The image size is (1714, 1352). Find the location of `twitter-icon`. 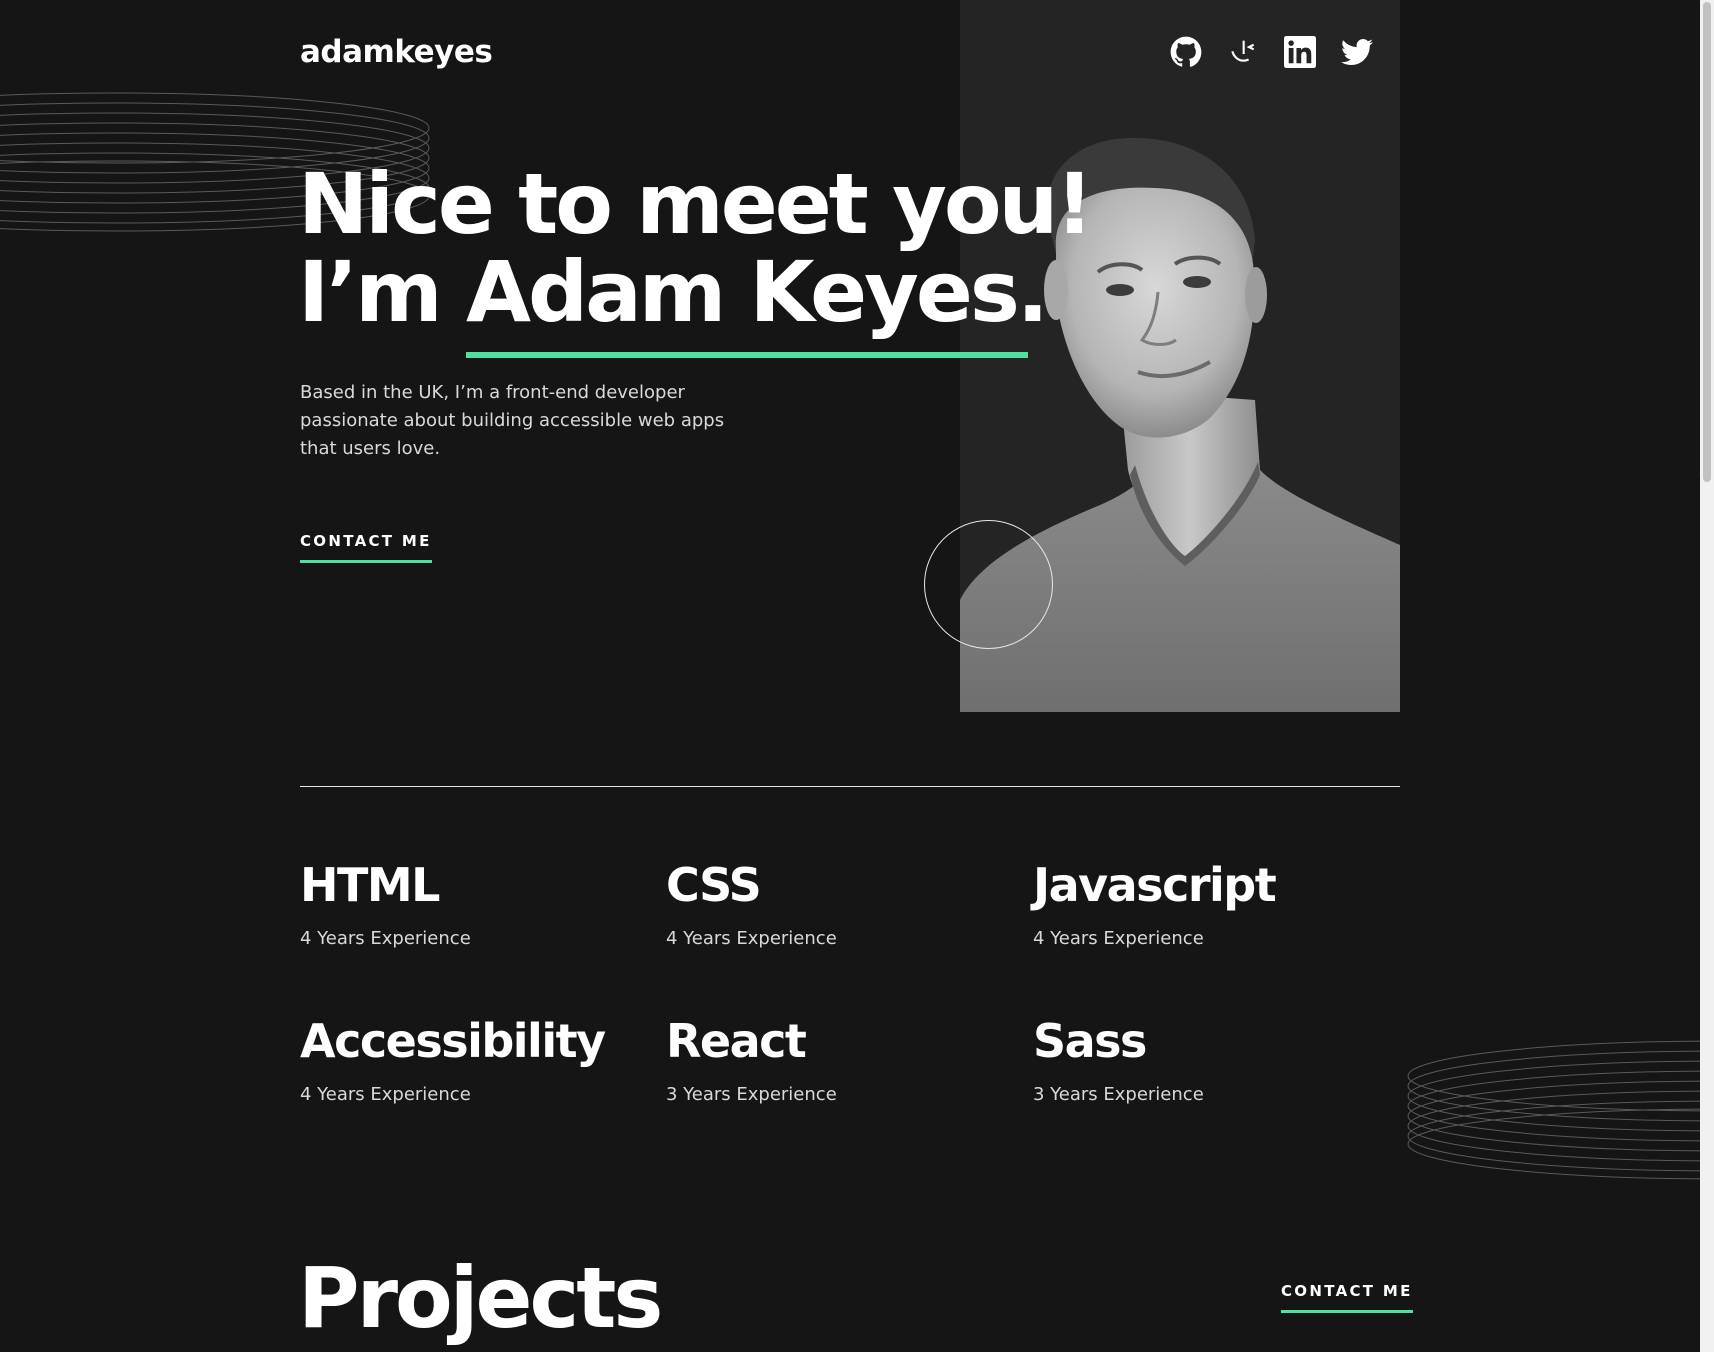

twitter-icon is located at coordinates (1357, 52).